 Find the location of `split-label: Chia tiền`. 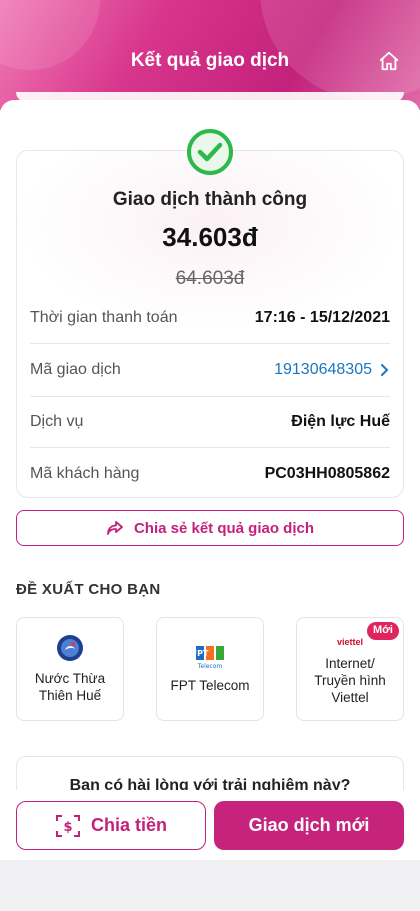

split-label: Chia tiền is located at coordinates (128, 825).